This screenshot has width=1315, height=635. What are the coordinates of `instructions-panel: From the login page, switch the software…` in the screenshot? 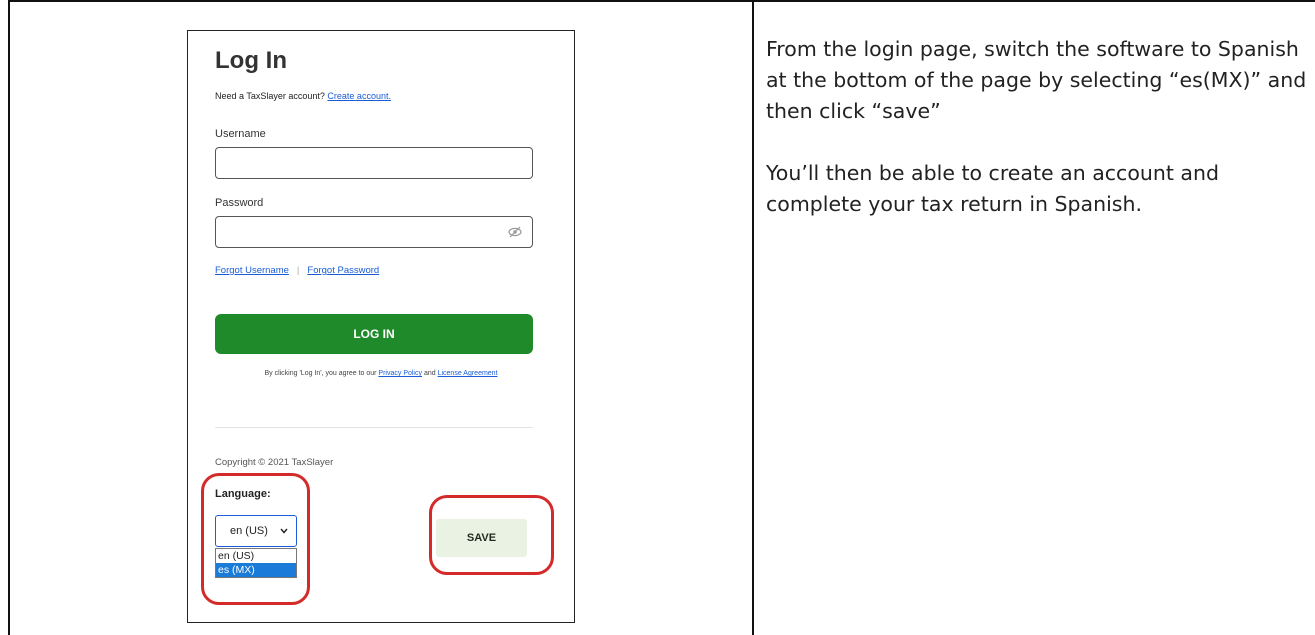 It's located at (1038, 142).